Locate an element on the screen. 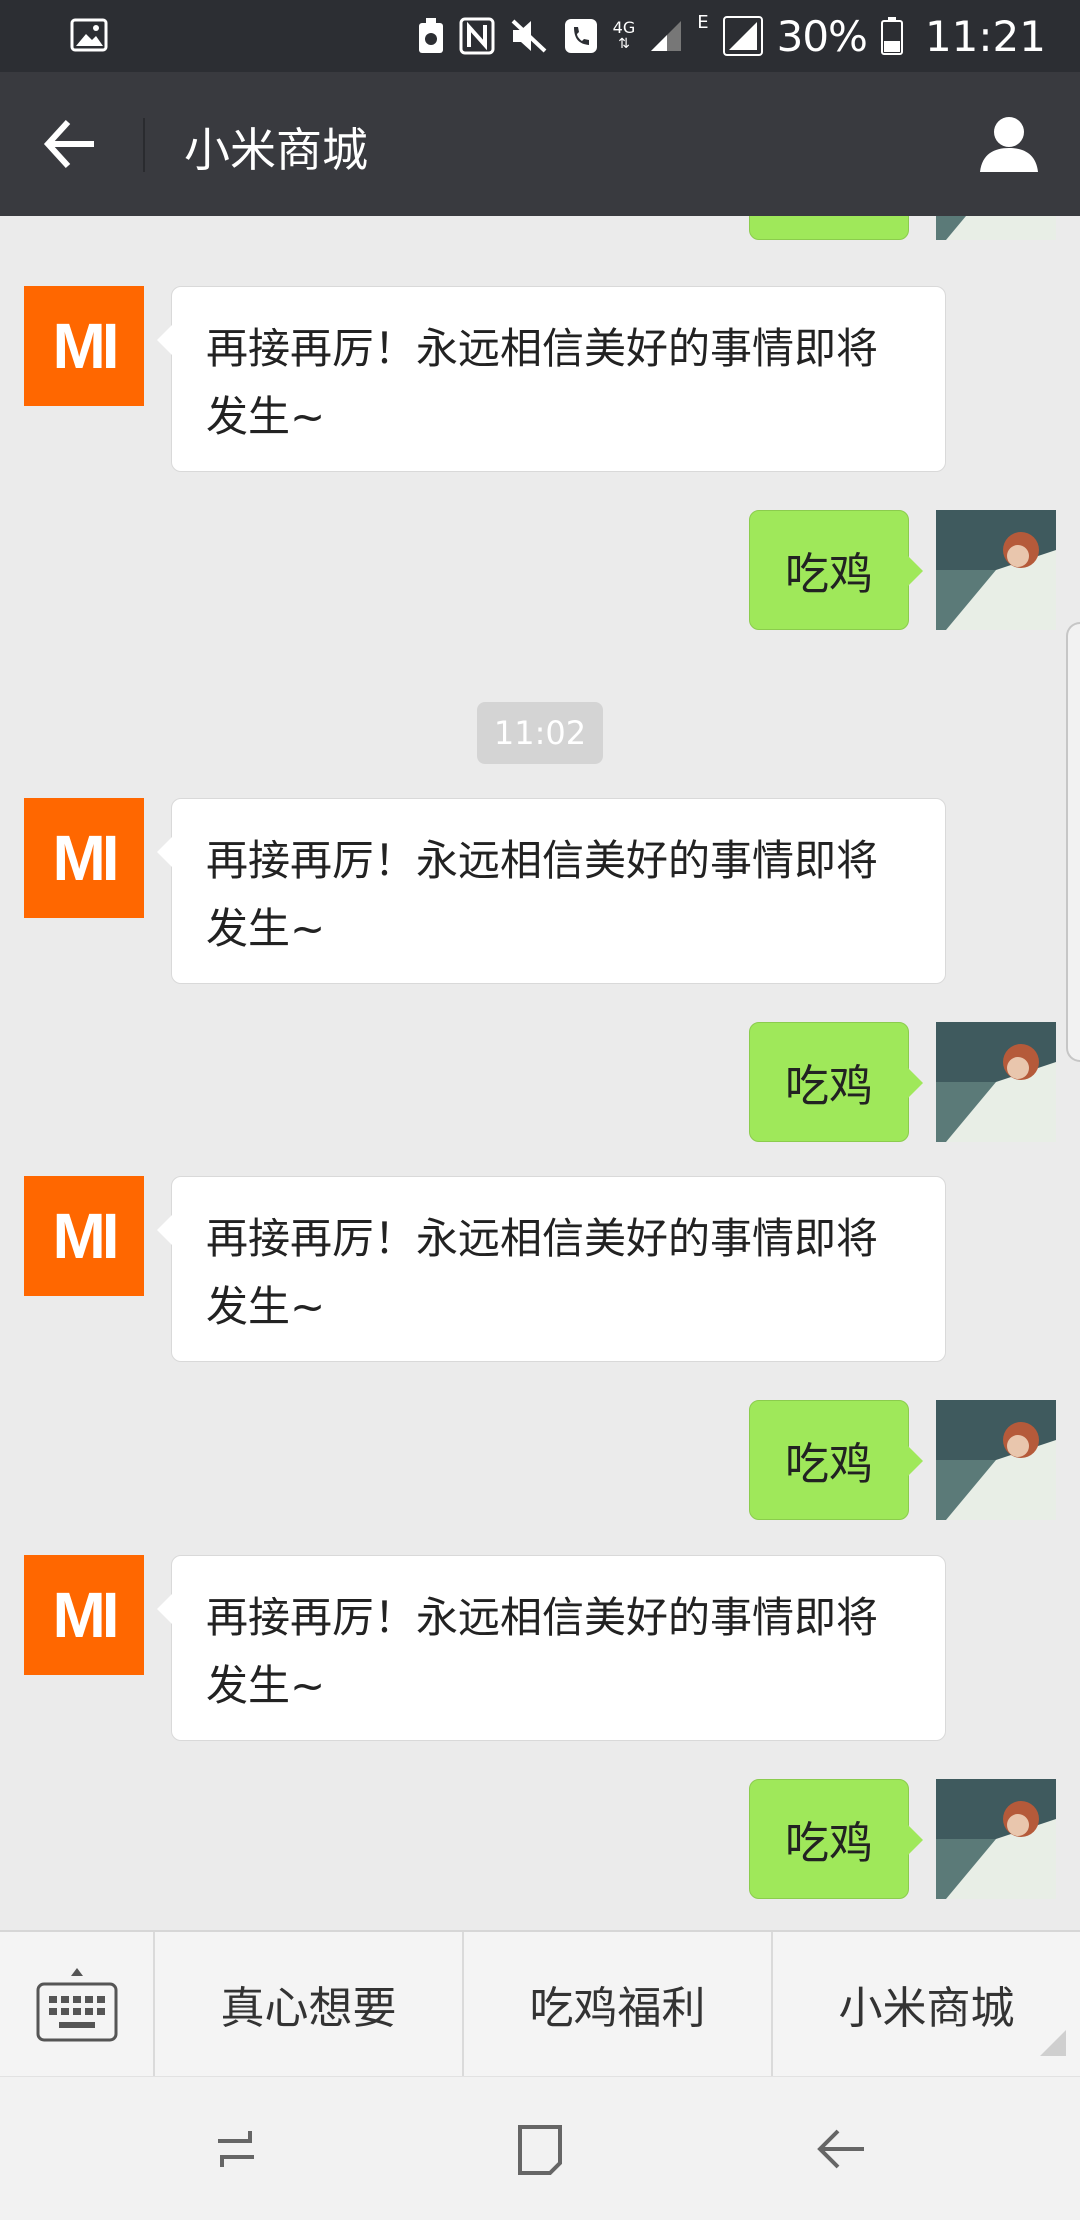 The image size is (1080, 2220). menu-item-mi-store: 小米商城 is located at coordinates (926, 2004).